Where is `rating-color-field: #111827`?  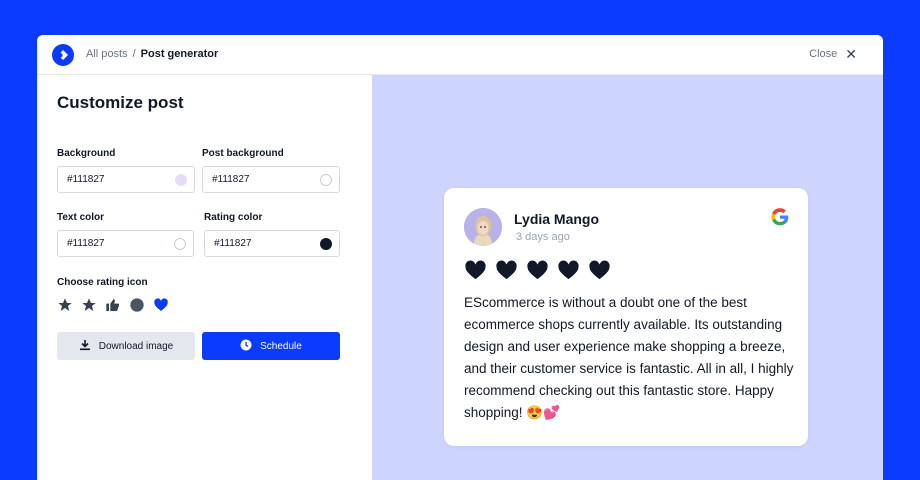 rating-color-field: #111827 is located at coordinates (272, 243).